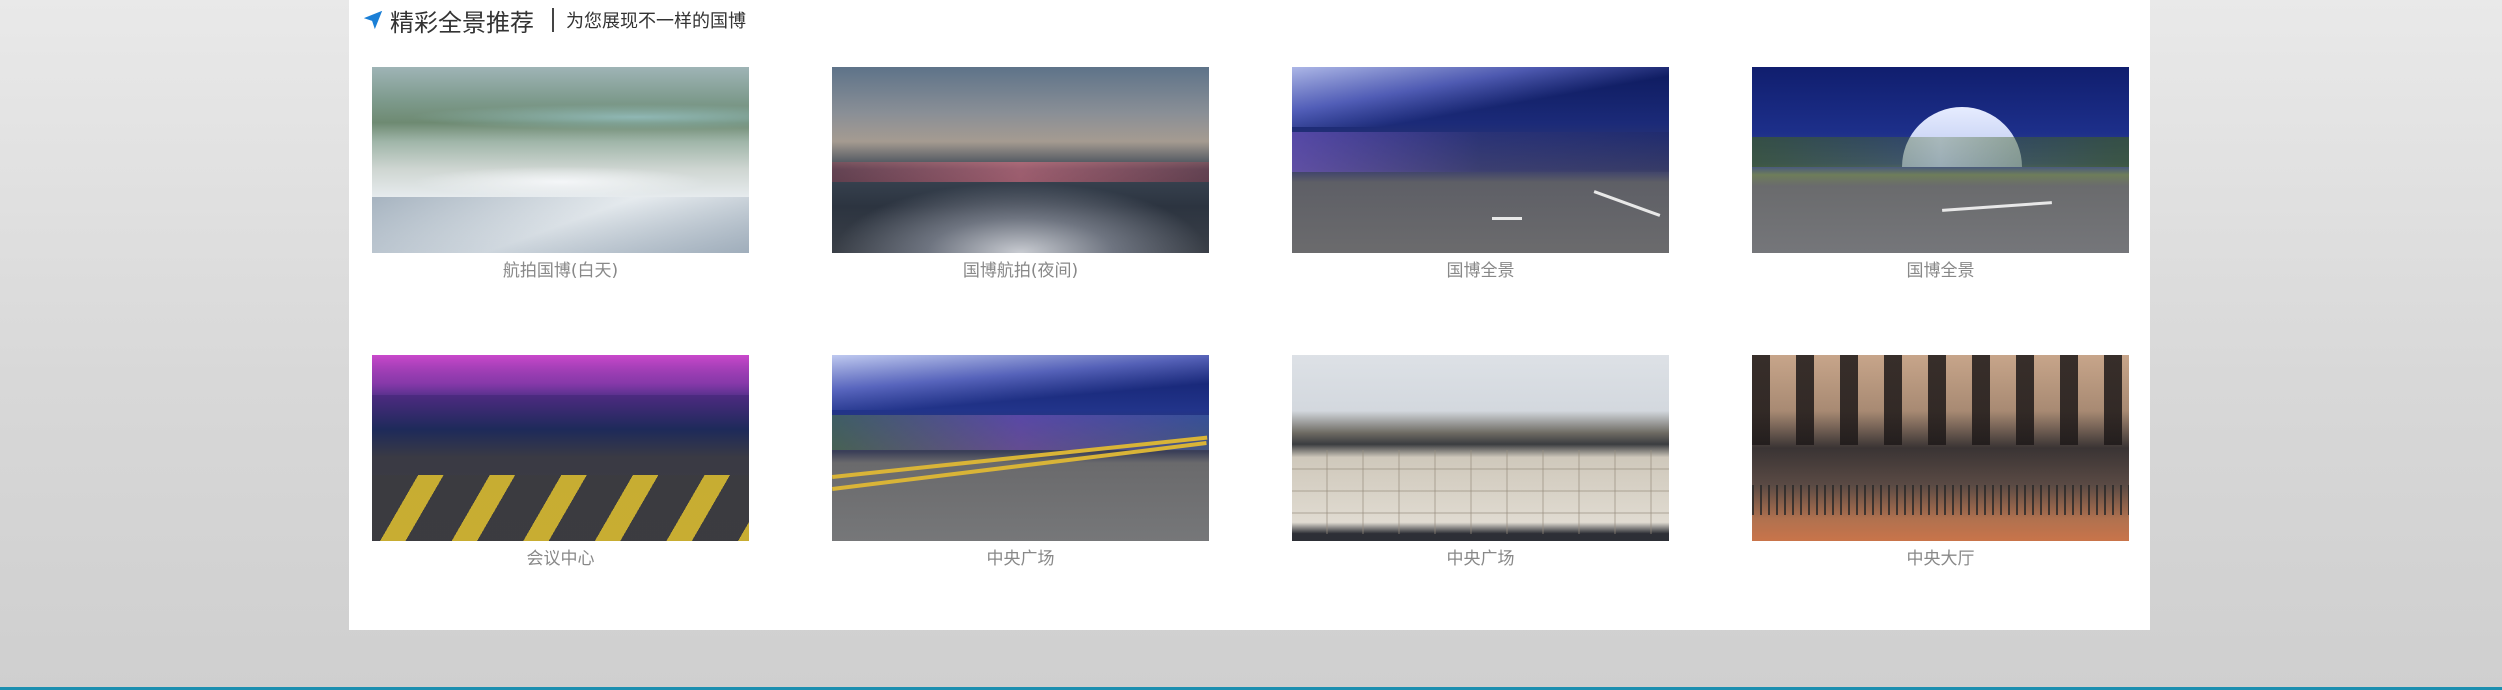  Describe the element at coordinates (560, 556) in the screenshot. I see `panorama-caption: 会议中心` at that location.